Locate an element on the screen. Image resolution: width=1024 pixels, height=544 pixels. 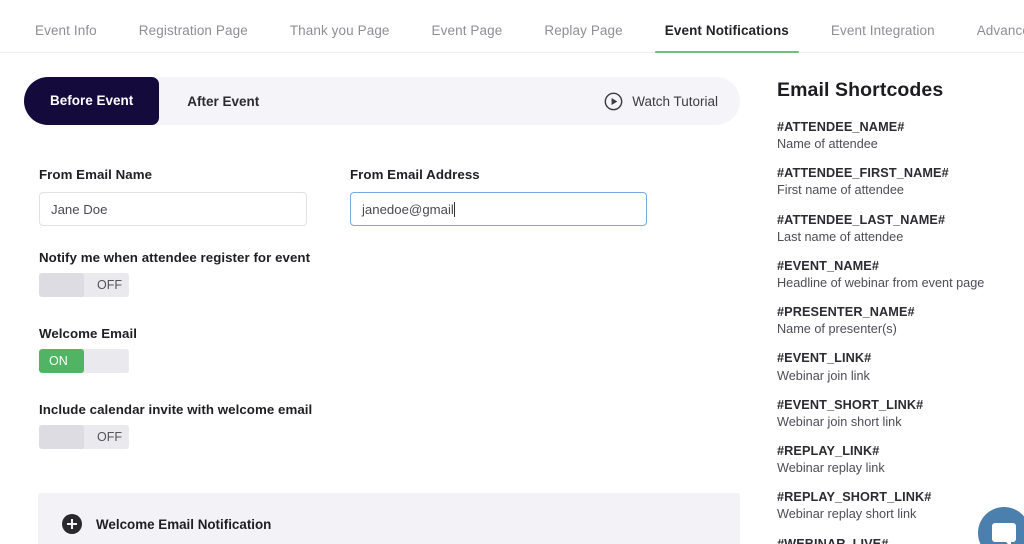
shortcode-description: First name of attendee is located at coordinates (840, 190).